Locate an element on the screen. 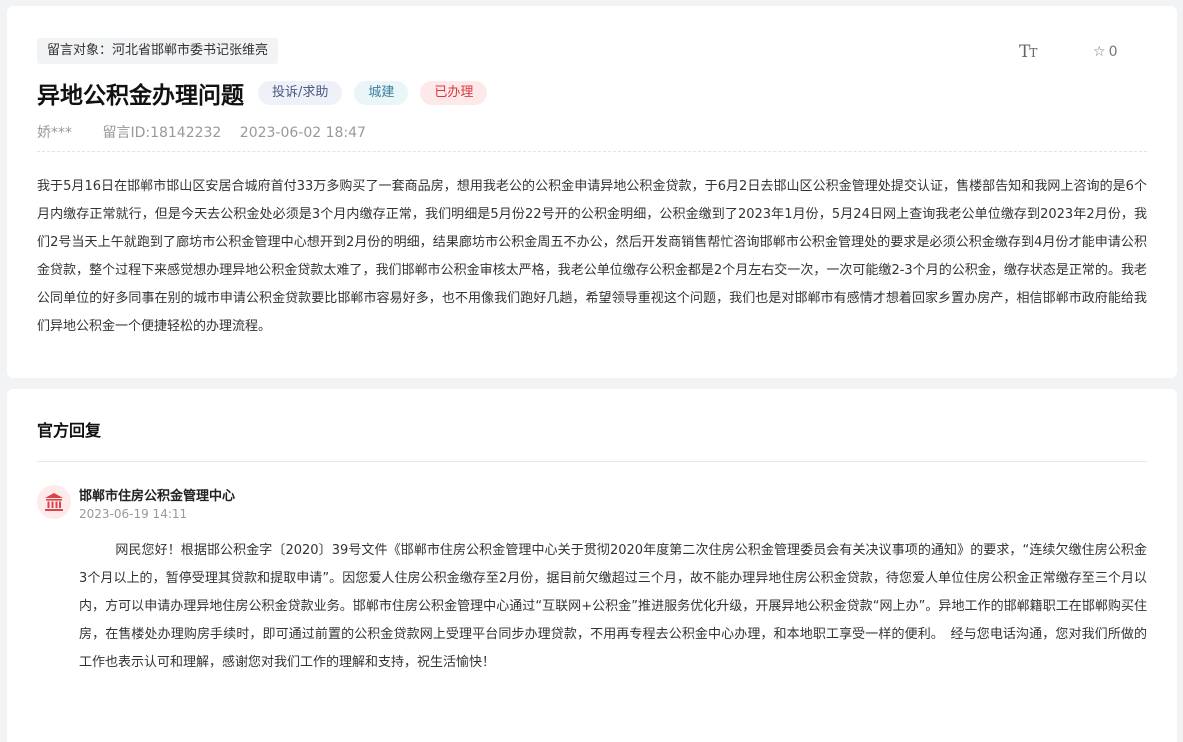 The height and width of the screenshot is (742, 1183). reply-date: 2023-06-19 14:11 is located at coordinates (133, 514).